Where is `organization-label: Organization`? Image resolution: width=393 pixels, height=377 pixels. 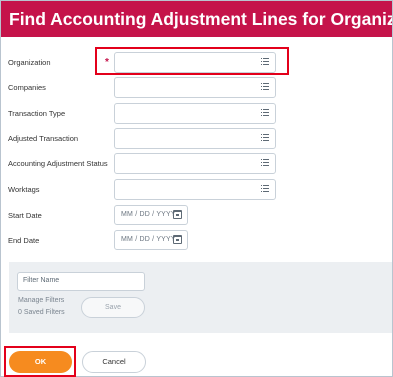 organization-label: Organization is located at coordinates (29, 62).